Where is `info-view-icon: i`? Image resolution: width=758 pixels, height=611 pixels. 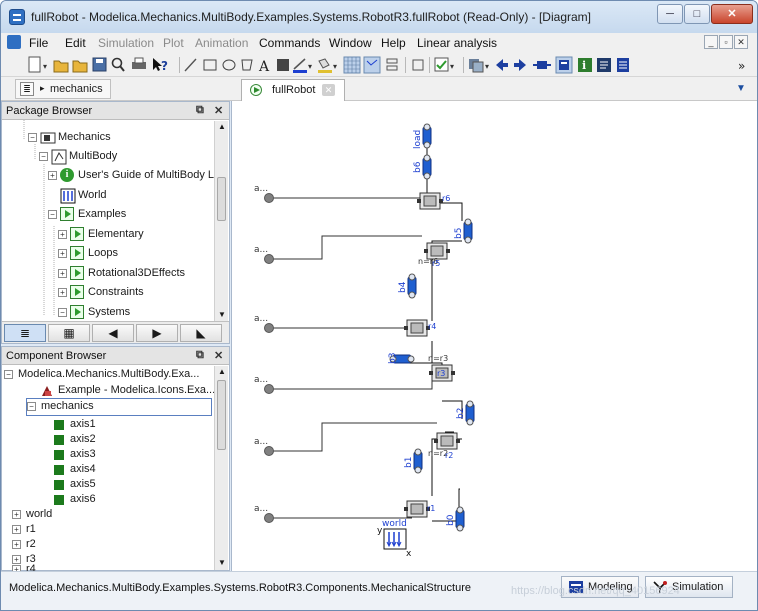
info-view-icon: i is located at coordinates (585, 65).